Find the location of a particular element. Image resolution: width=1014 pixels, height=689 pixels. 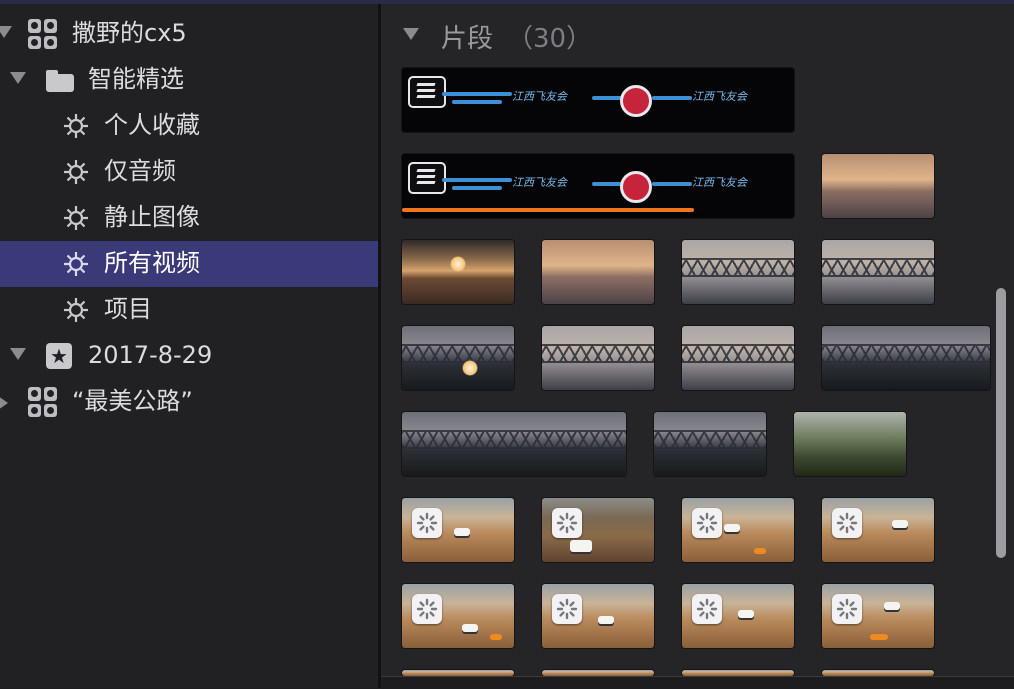

sidebar-item-label: 智能精选 is located at coordinates (136, 79).